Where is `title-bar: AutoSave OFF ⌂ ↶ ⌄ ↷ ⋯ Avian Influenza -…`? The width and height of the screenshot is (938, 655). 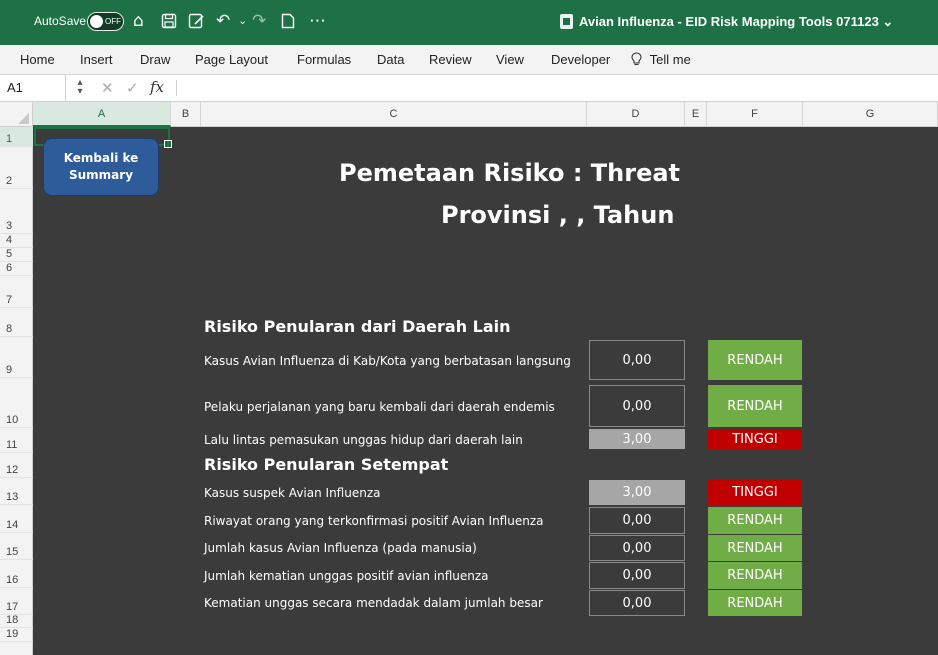 title-bar: AutoSave OFF ⌂ ↶ ⌄ ↷ ⋯ Avian Influenza -… is located at coordinates (469, 22).